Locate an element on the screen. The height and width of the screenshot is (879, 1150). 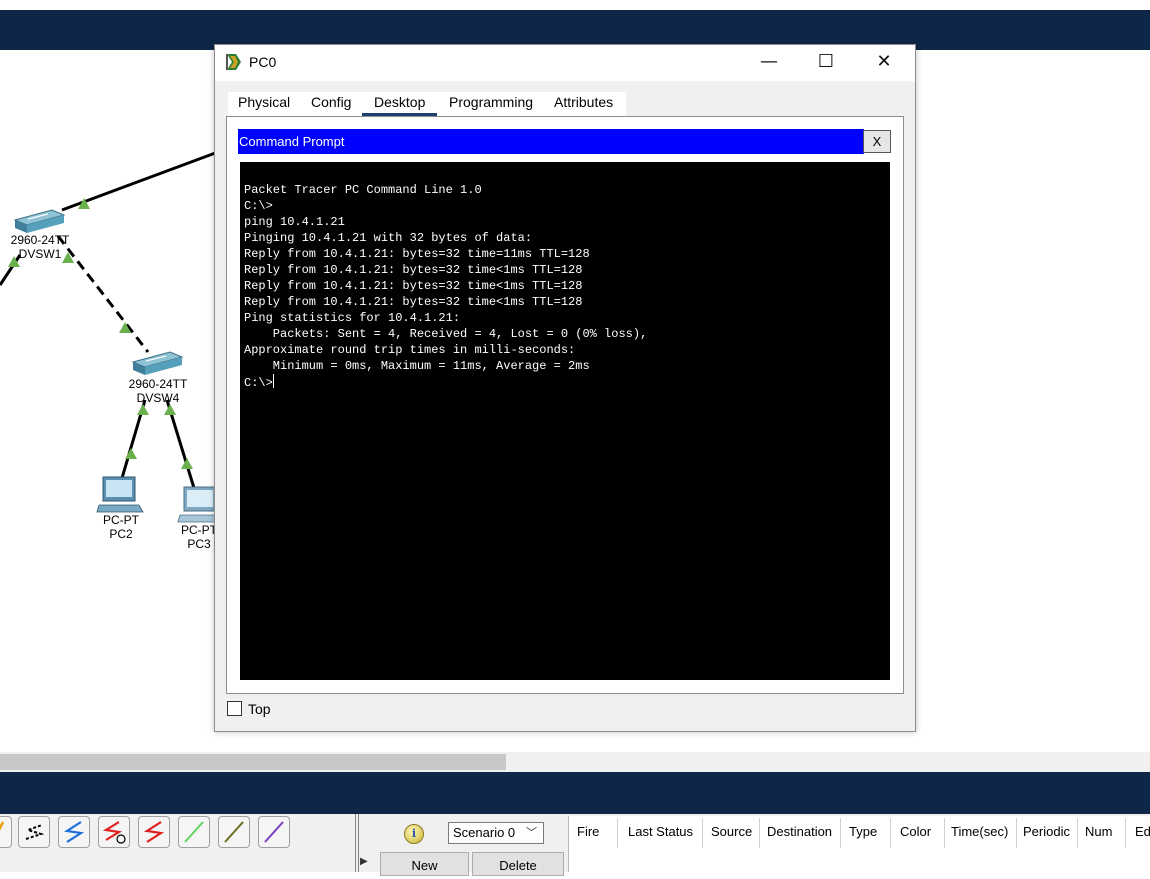
device-label-pc2: PC-PT PC2 is located at coordinates (121, 527).